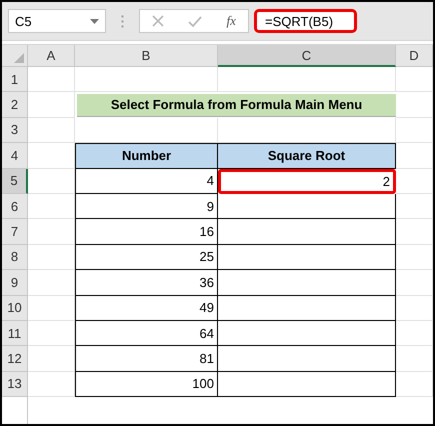  What do you see at coordinates (231, 21) in the screenshot?
I see `insert-function-button: fx` at bounding box center [231, 21].